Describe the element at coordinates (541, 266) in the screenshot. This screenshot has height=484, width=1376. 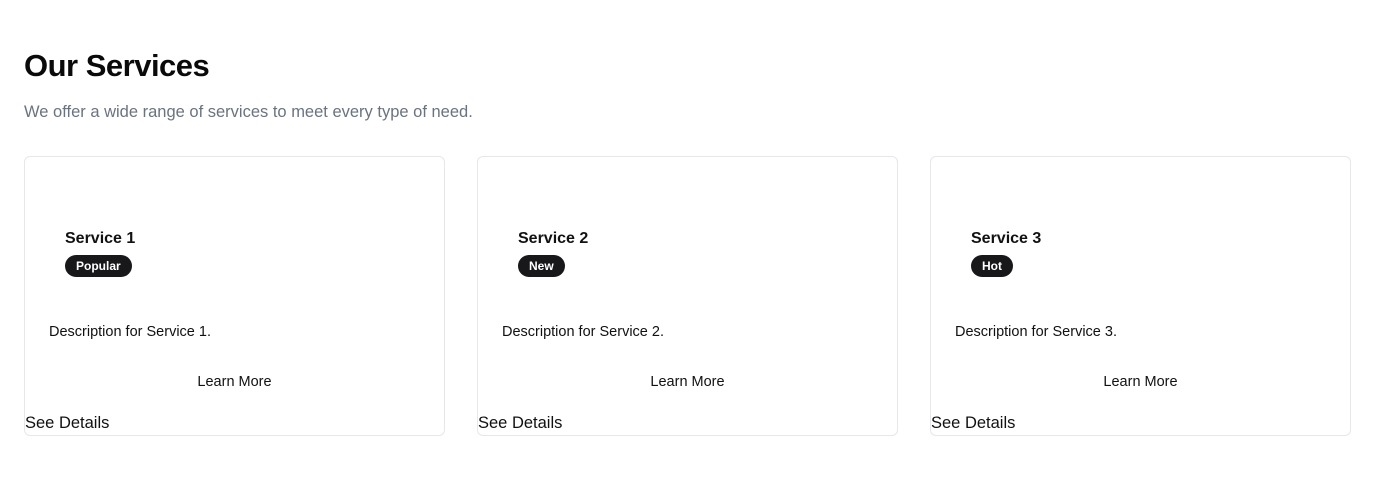
I see `status-badge: New` at that location.